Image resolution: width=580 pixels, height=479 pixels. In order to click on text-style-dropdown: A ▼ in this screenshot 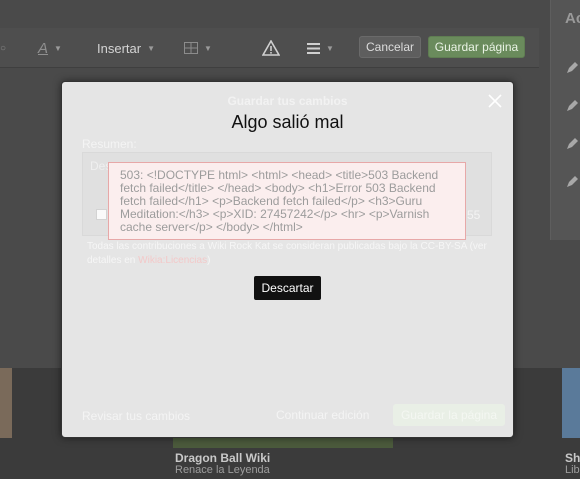, I will do `click(50, 48)`.